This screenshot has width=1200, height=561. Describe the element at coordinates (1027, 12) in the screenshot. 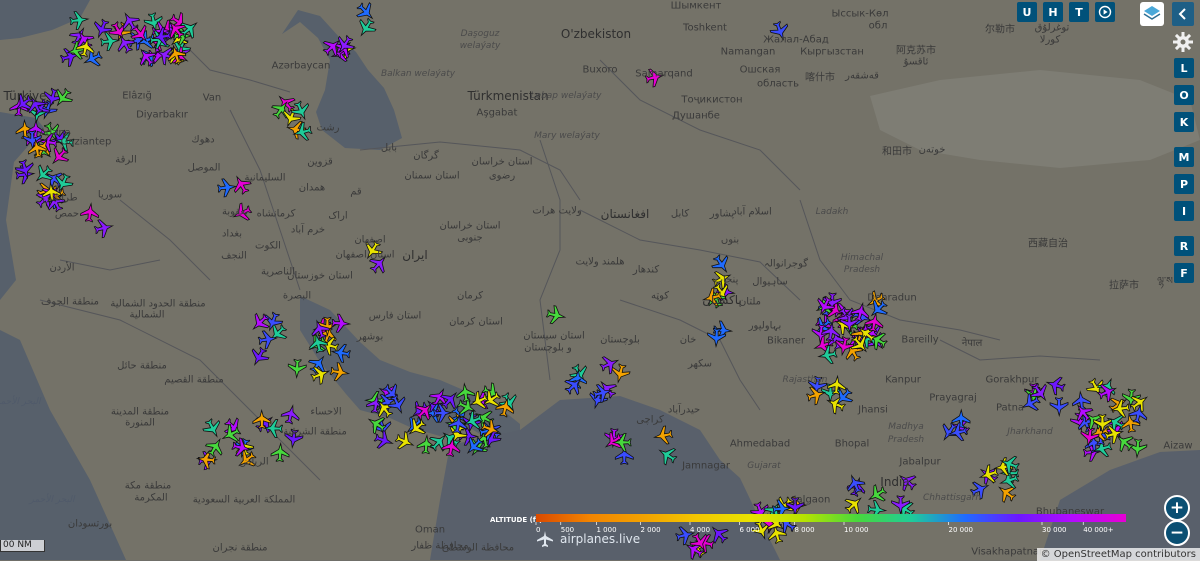

I see `toolbar-button-u: U` at that location.